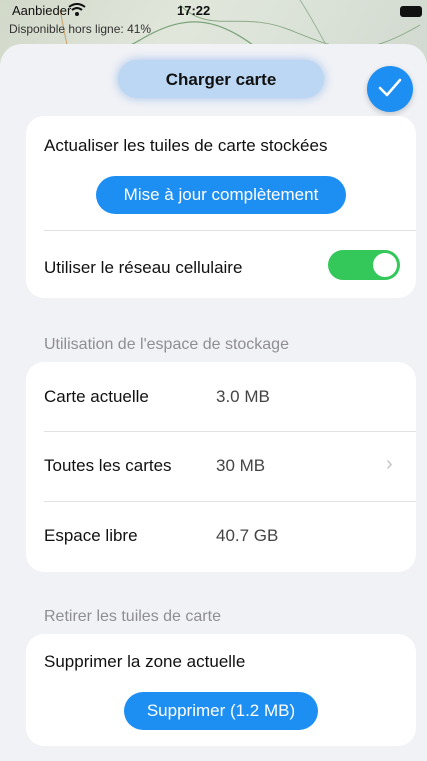  Describe the element at coordinates (364, 265) in the screenshot. I see `cellular-toggle` at that location.